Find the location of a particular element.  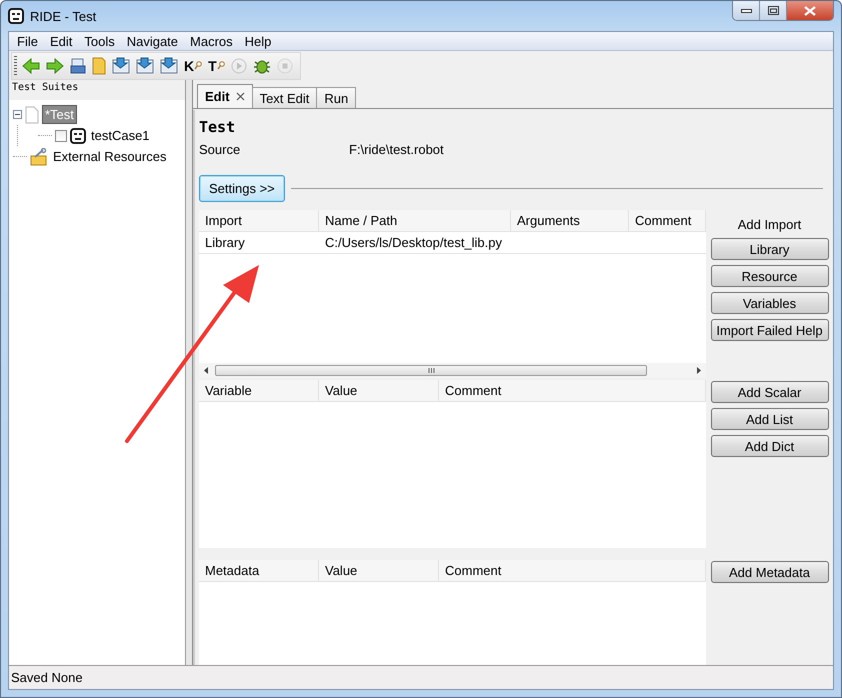

back-arrow-icon is located at coordinates (31, 66).